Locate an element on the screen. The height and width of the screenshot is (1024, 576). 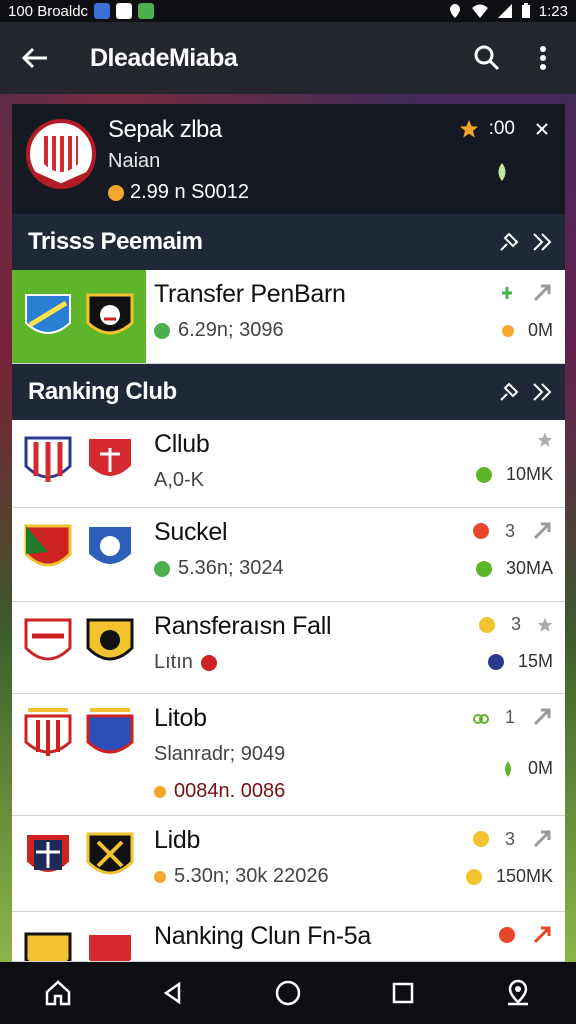
ranking-row: Ransferaısn Fall Lıtın 3 15M is located at coordinates (288, 648).